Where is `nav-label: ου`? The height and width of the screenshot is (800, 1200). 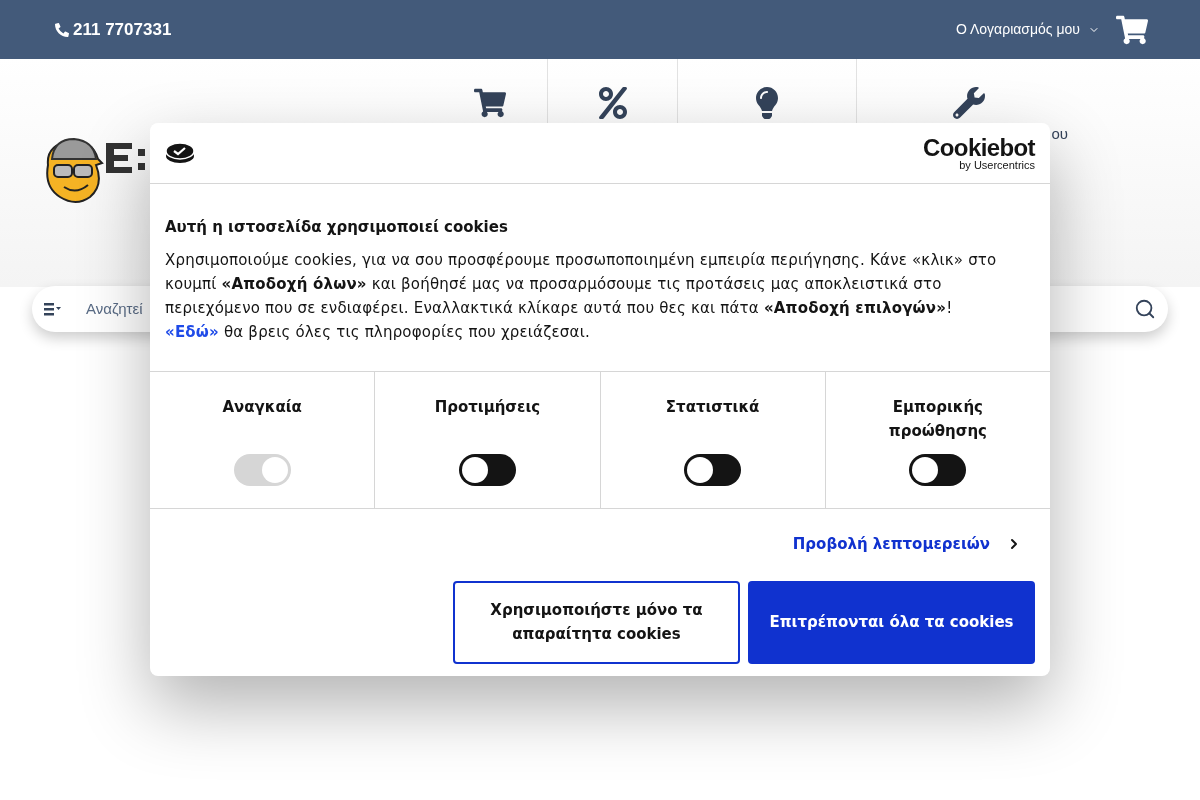
nav-label: ου is located at coordinates (1060, 134).